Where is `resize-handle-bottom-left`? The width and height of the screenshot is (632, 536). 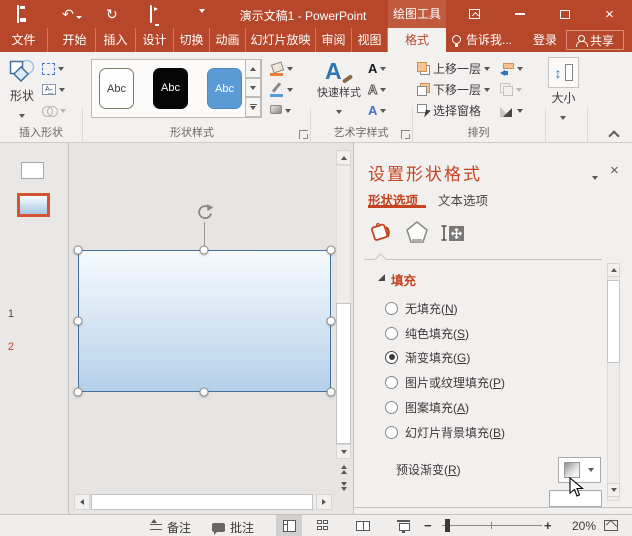 resize-handle-bottom-left is located at coordinates (78, 392).